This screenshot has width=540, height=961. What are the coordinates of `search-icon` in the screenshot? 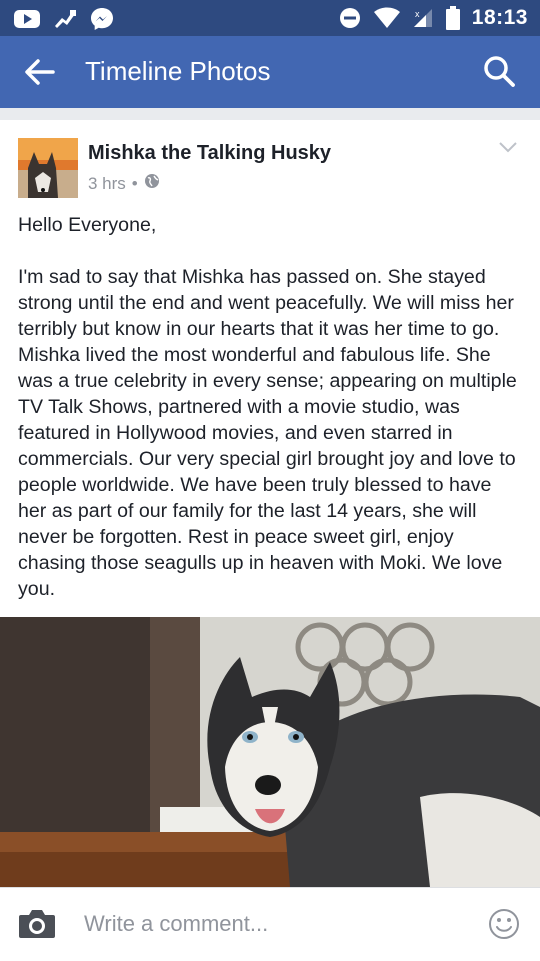 It's located at (499, 71).